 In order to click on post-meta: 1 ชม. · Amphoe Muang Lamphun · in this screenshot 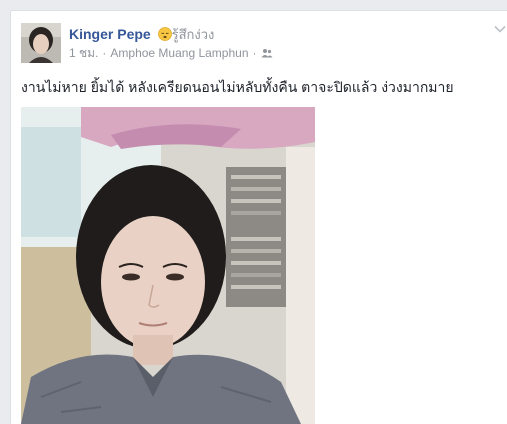, I will do `click(171, 53)`.